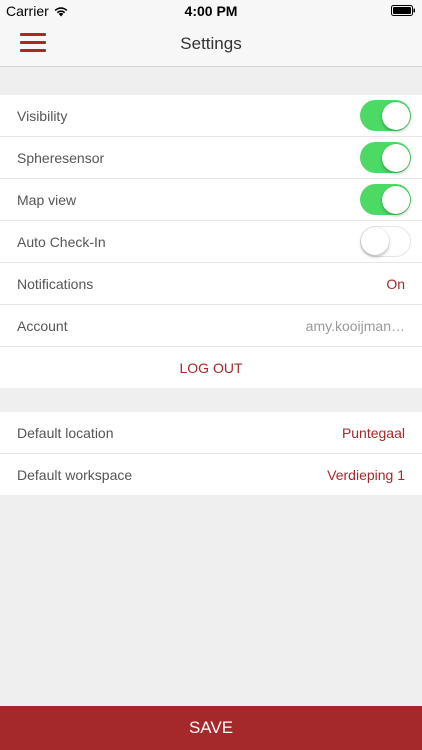  I want to click on status-bar: Carrier 4:00 PM, so click(211, 11).